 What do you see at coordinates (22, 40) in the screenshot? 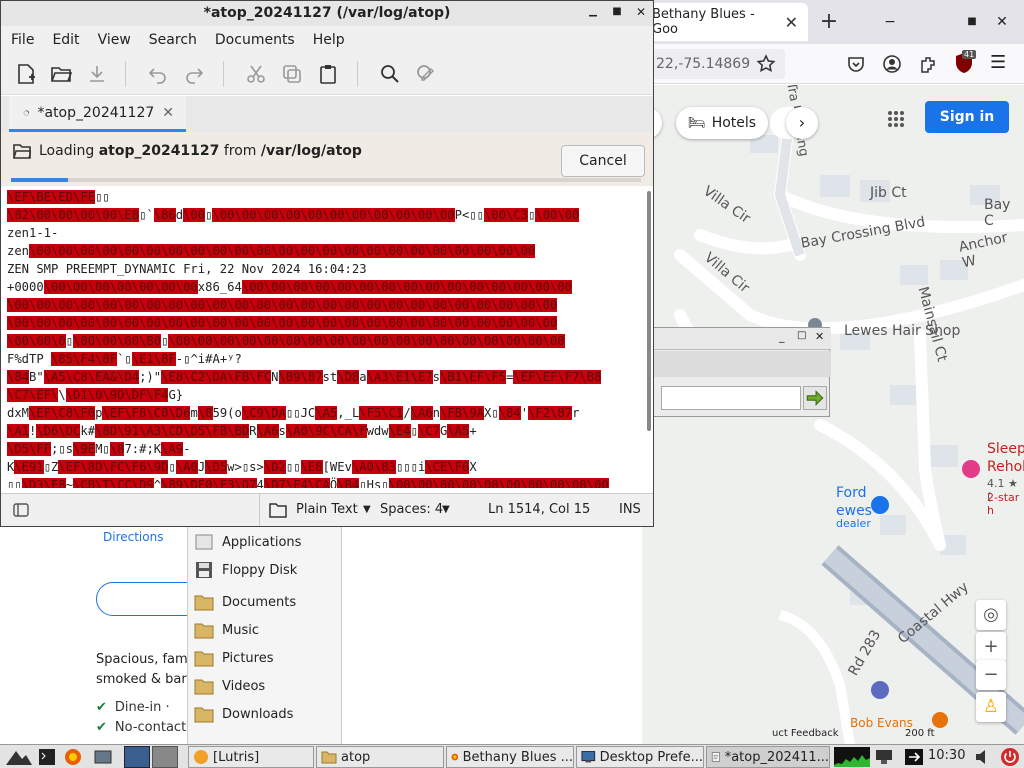
I see `menu-file: File` at bounding box center [22, 40].